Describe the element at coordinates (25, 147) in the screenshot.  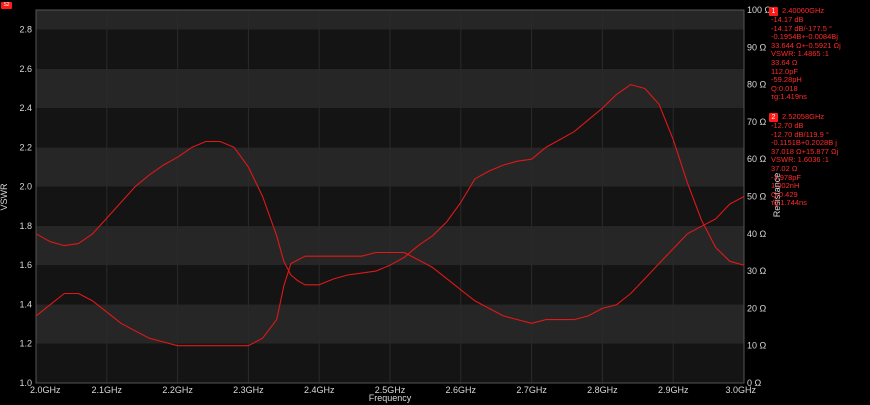
I see `y-left-tick-label: 2.2` at that location.